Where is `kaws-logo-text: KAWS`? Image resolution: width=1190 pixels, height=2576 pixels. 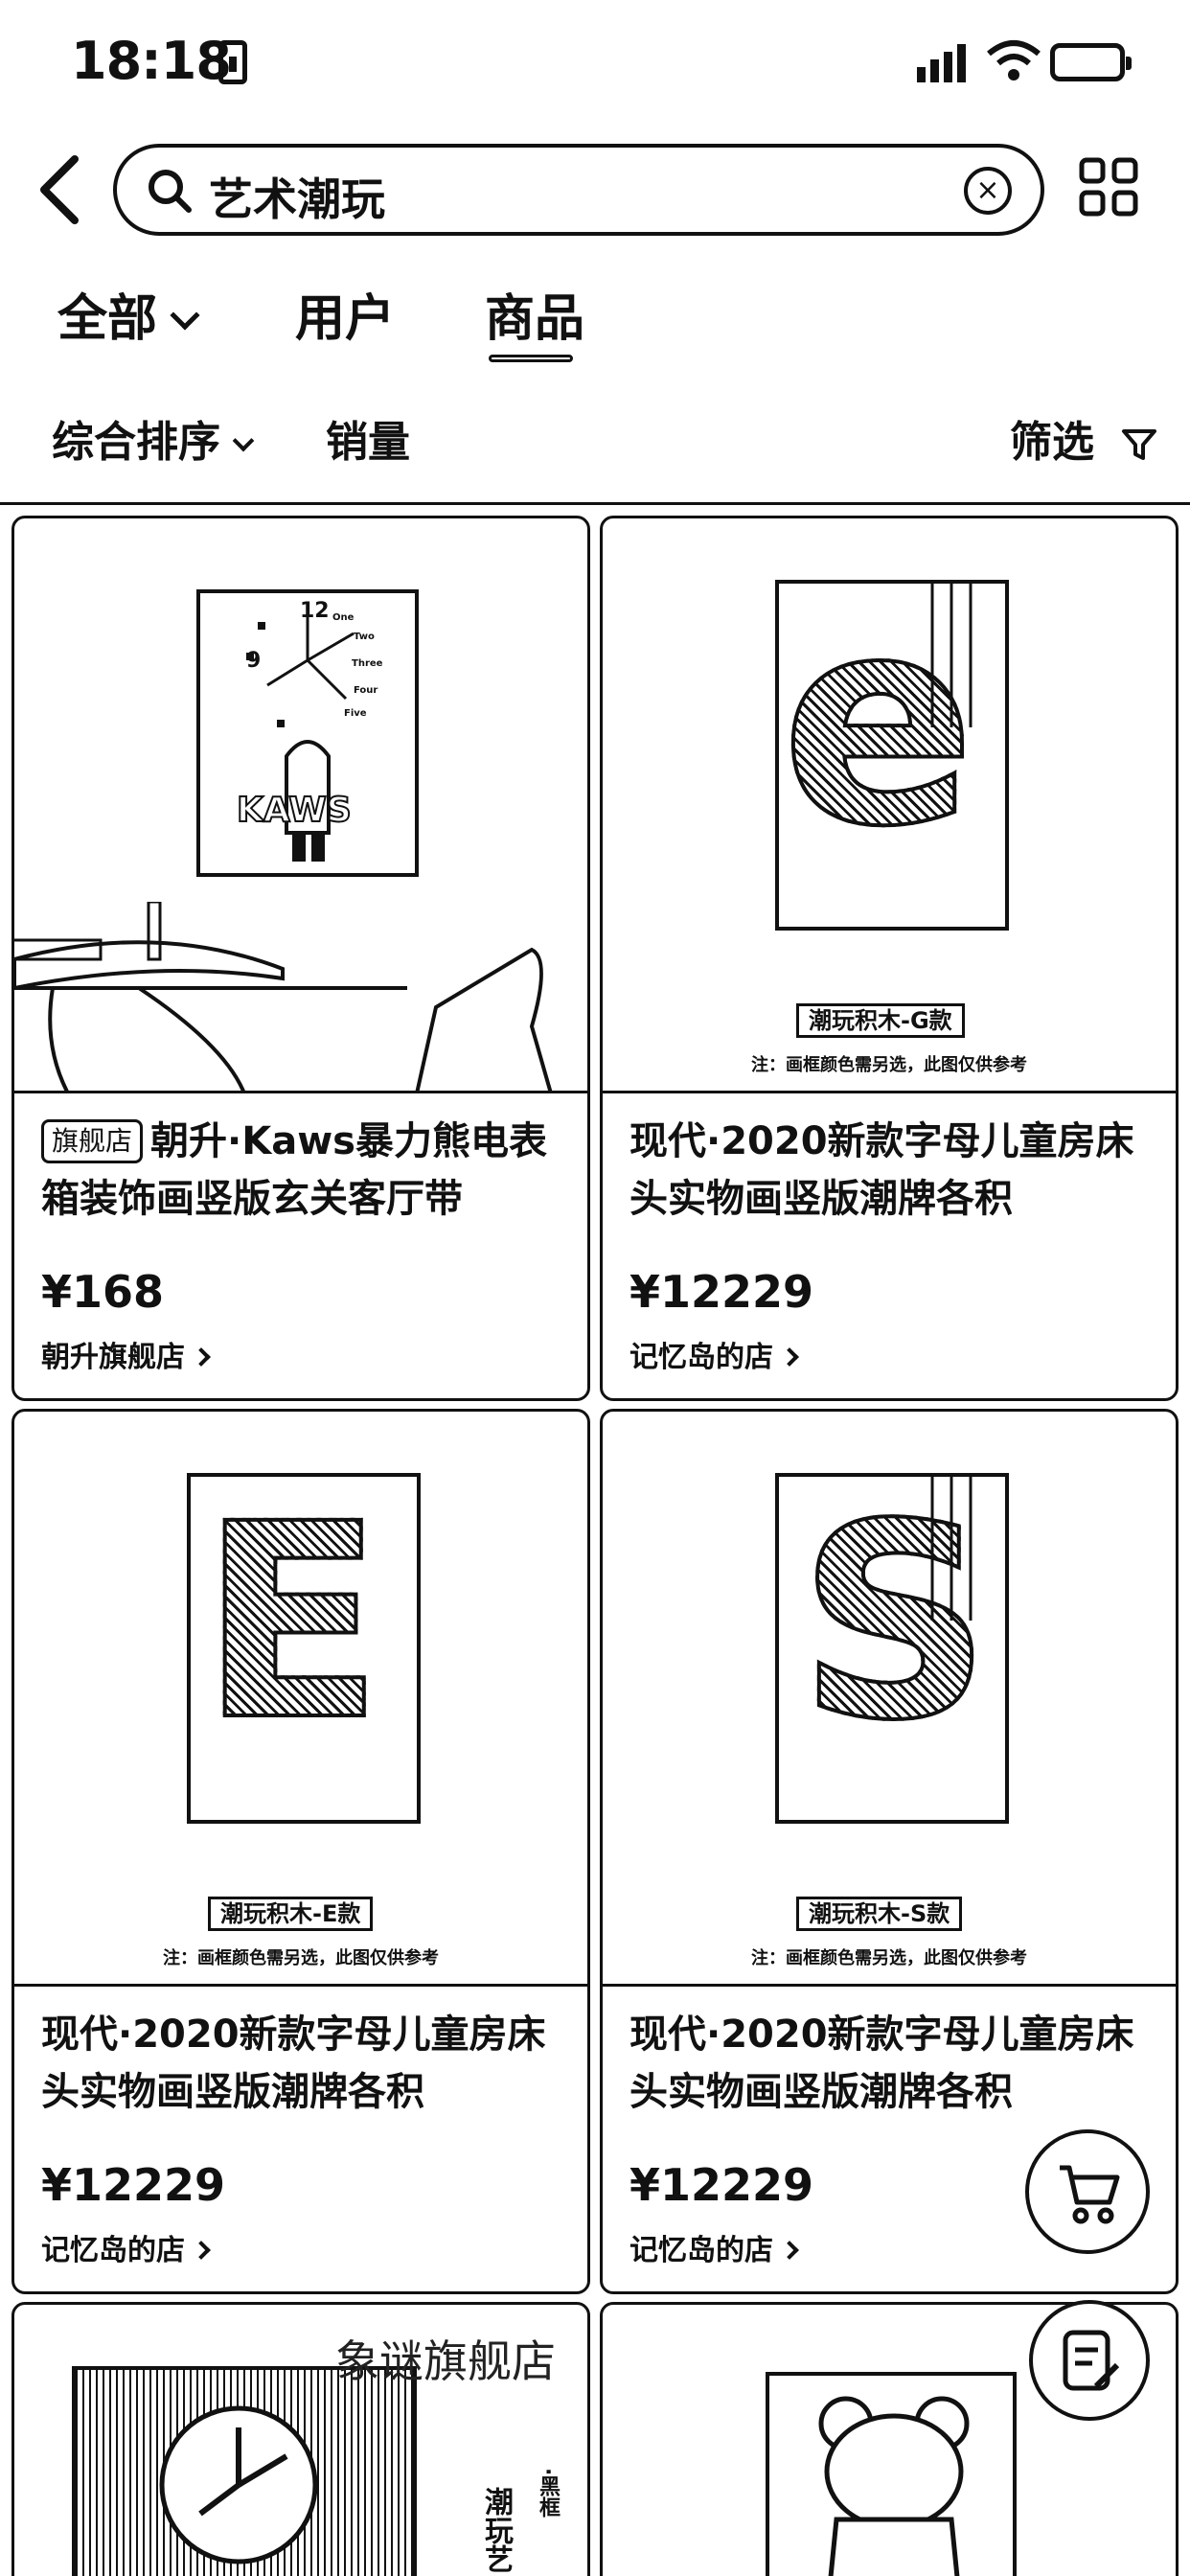
kaws-logo-text: KAWS is located at coordinates (295, 810).